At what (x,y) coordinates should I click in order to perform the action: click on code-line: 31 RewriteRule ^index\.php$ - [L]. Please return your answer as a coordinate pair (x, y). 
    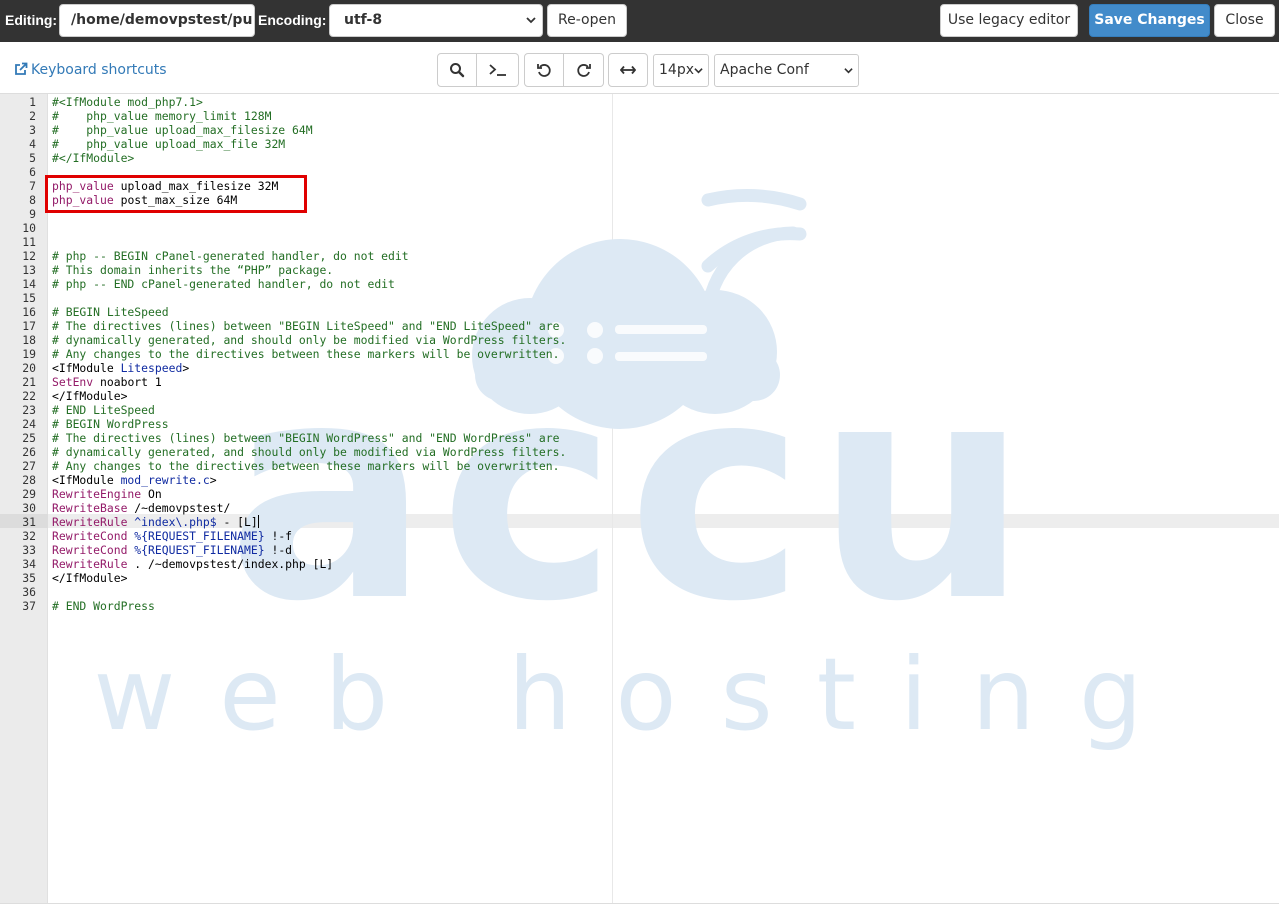
    Looking at the image, I should click on (639, 522).